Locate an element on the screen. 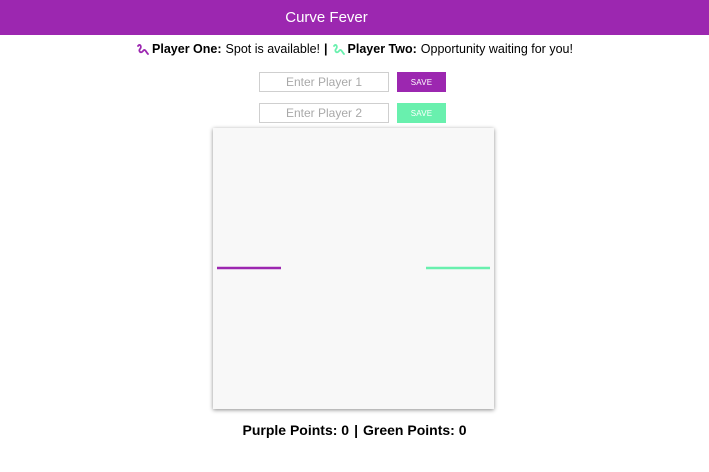  game-canvas is located at coordinates (353, 268).